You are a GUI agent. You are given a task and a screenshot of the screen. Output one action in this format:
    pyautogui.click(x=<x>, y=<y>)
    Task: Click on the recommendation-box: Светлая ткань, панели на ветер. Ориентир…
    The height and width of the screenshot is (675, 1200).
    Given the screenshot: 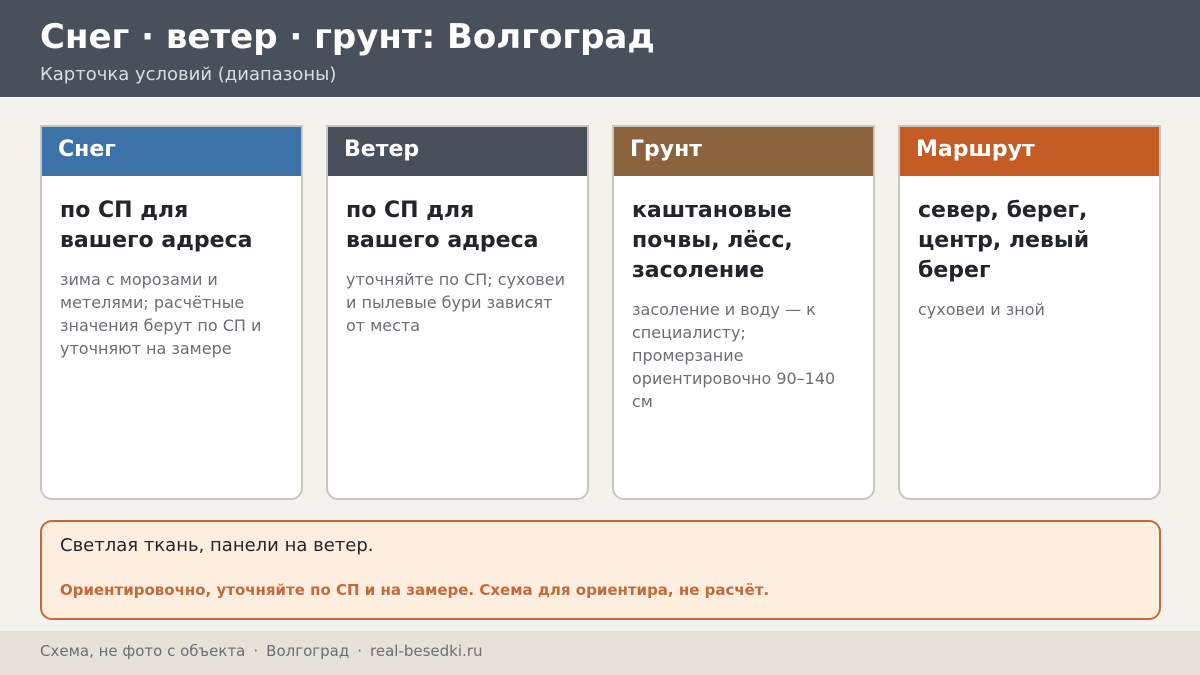 What is the action you would take?
    pyautogui.click(x=600, y=570)
    